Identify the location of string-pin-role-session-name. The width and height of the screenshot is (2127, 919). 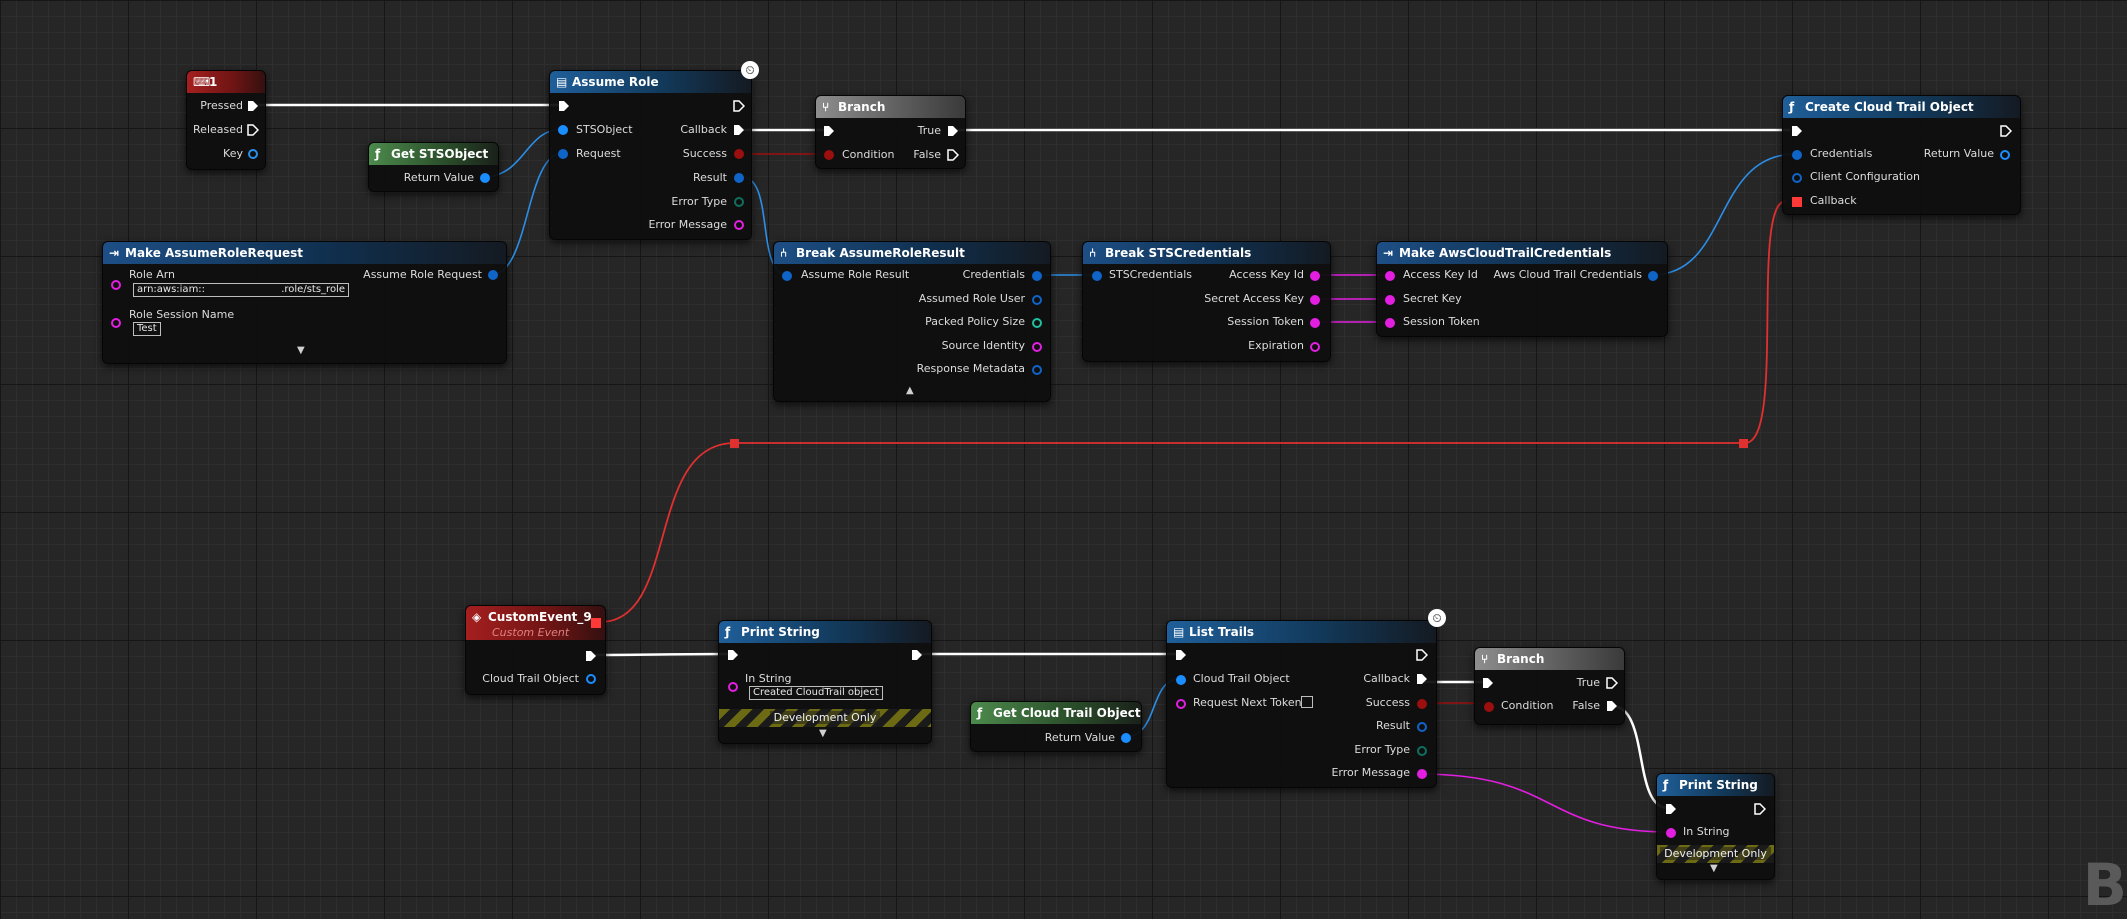
(116, 323).